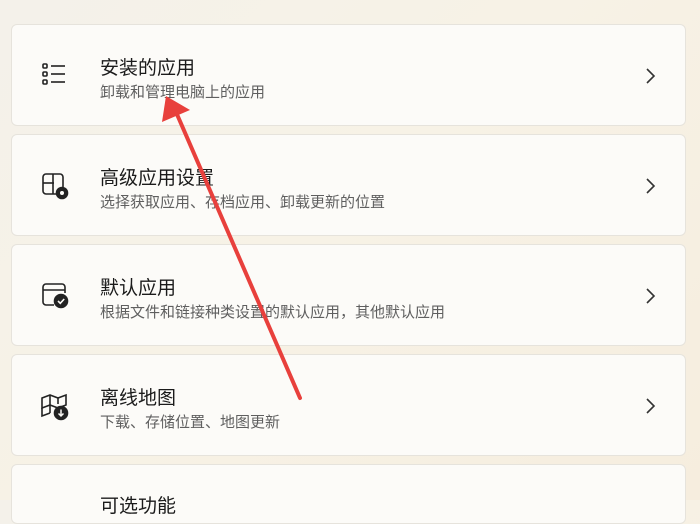 This screenshot has height=524, width=700. Describe the element at coordinates (55, 74) in the screenshot. I see `list-icon` at that location.